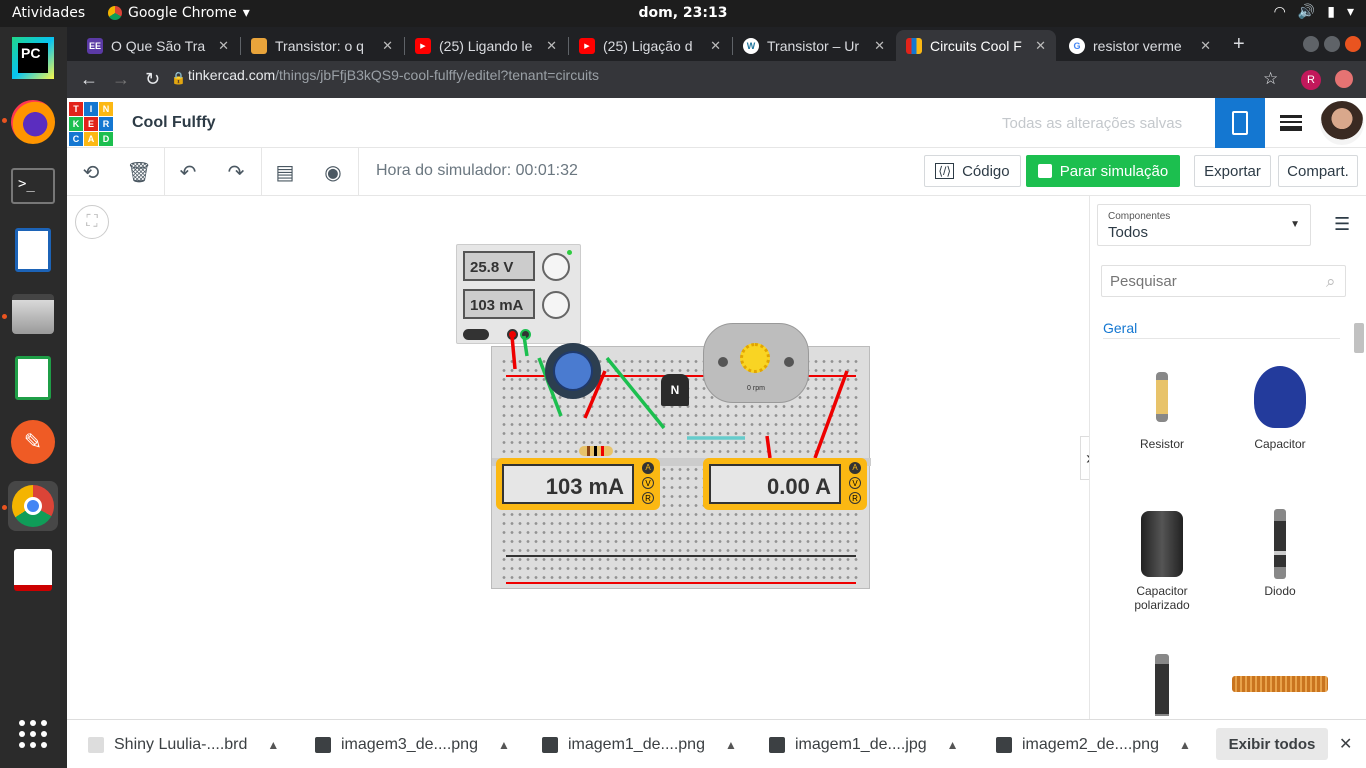  What do you see at coordinates (183, 744) in the screenshot?
I see `download-item: Shiny Luulia-....brd ▲` at bounding box center [183, 744].